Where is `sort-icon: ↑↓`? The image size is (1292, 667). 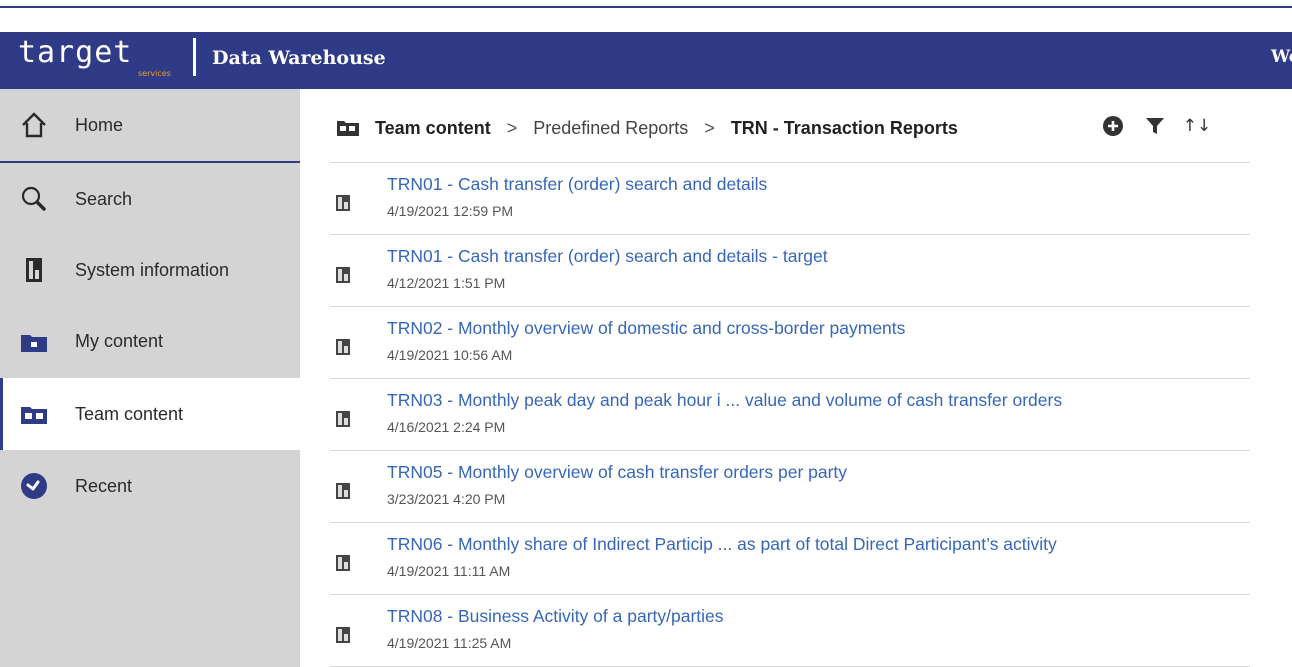 sort-icon: ↑↓ is located at coordinates (1197, 126).